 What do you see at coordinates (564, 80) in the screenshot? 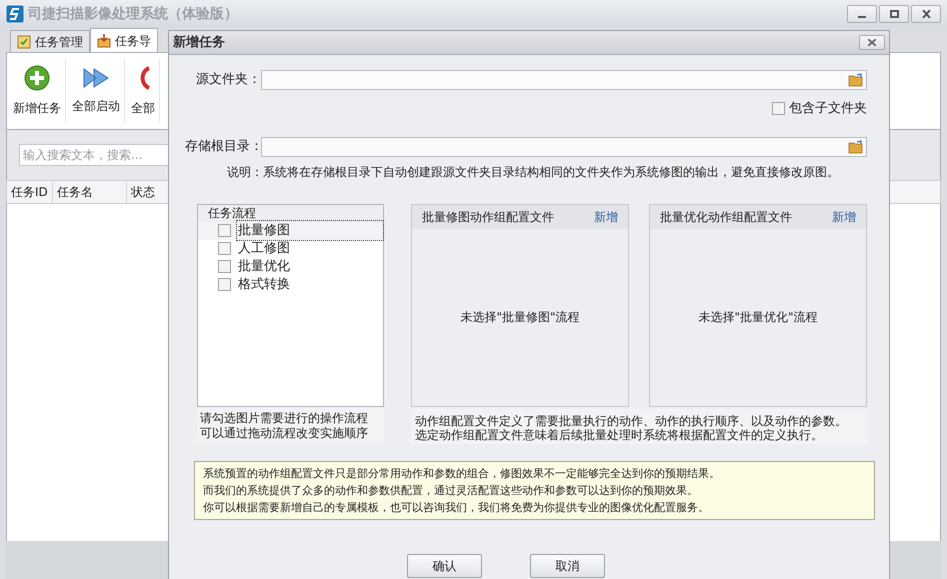
I see `source-folder-field` at bounding box center [564, 80].